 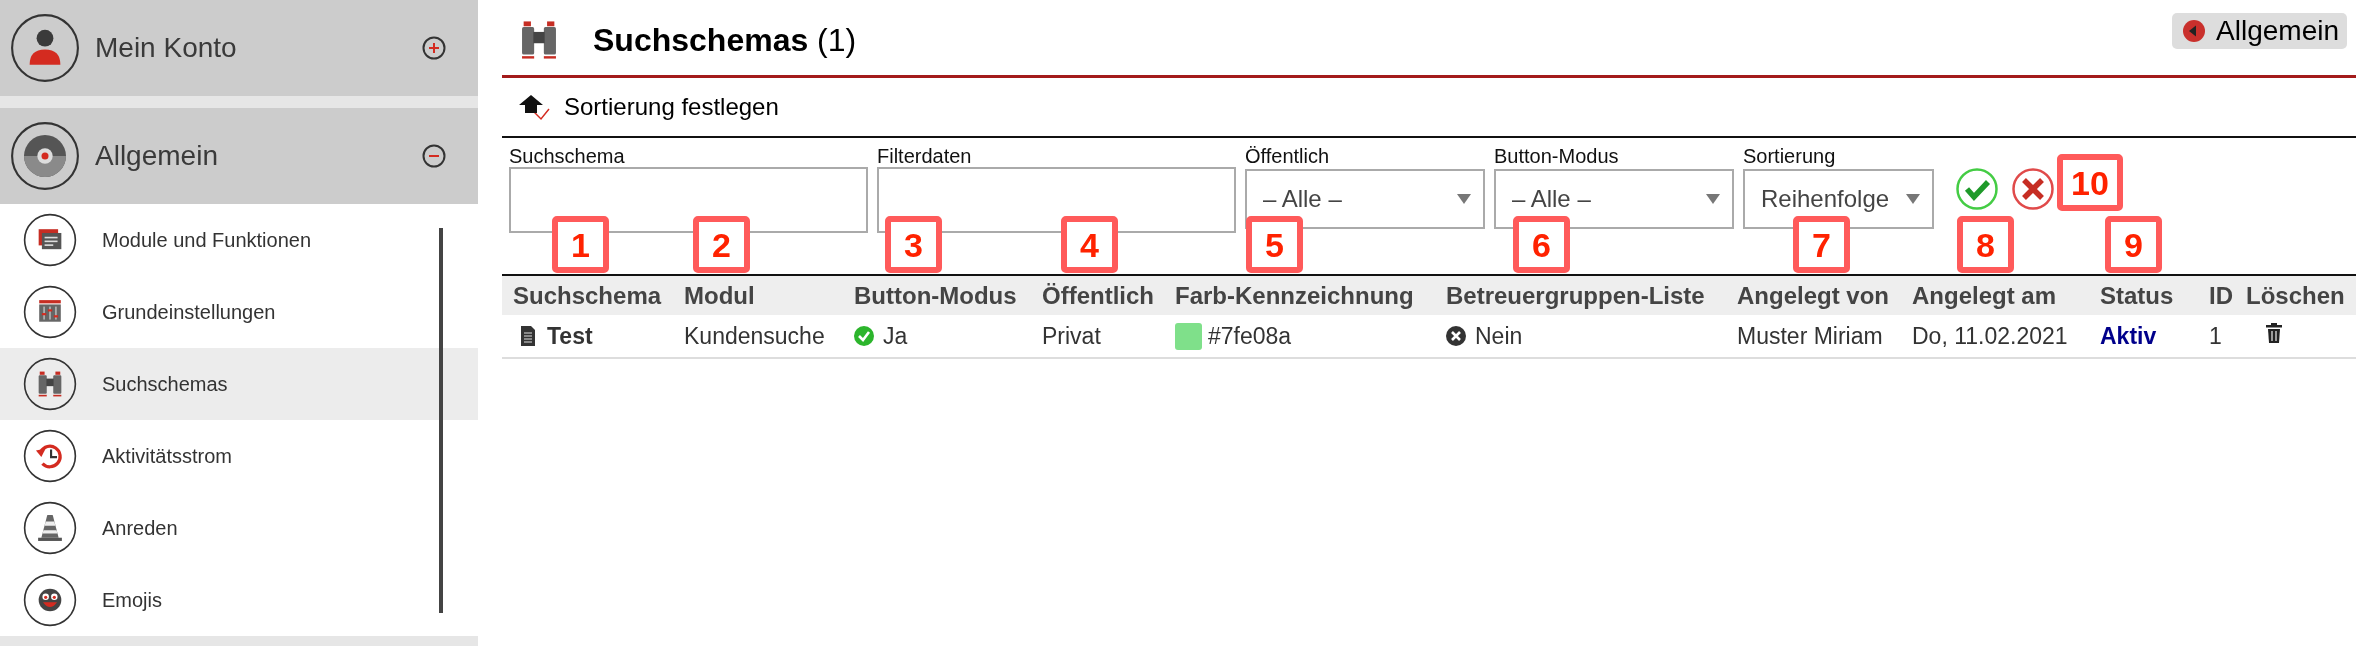 What do you see at coordinates (1557, 156) in the screenshot?
I see `field-label: Button-Modus` at bounding box center [1557, 156].